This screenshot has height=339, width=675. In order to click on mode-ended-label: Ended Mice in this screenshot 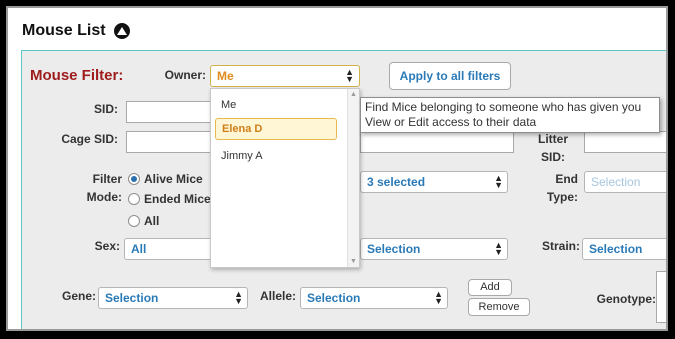, I will do `click(177, 199)`.